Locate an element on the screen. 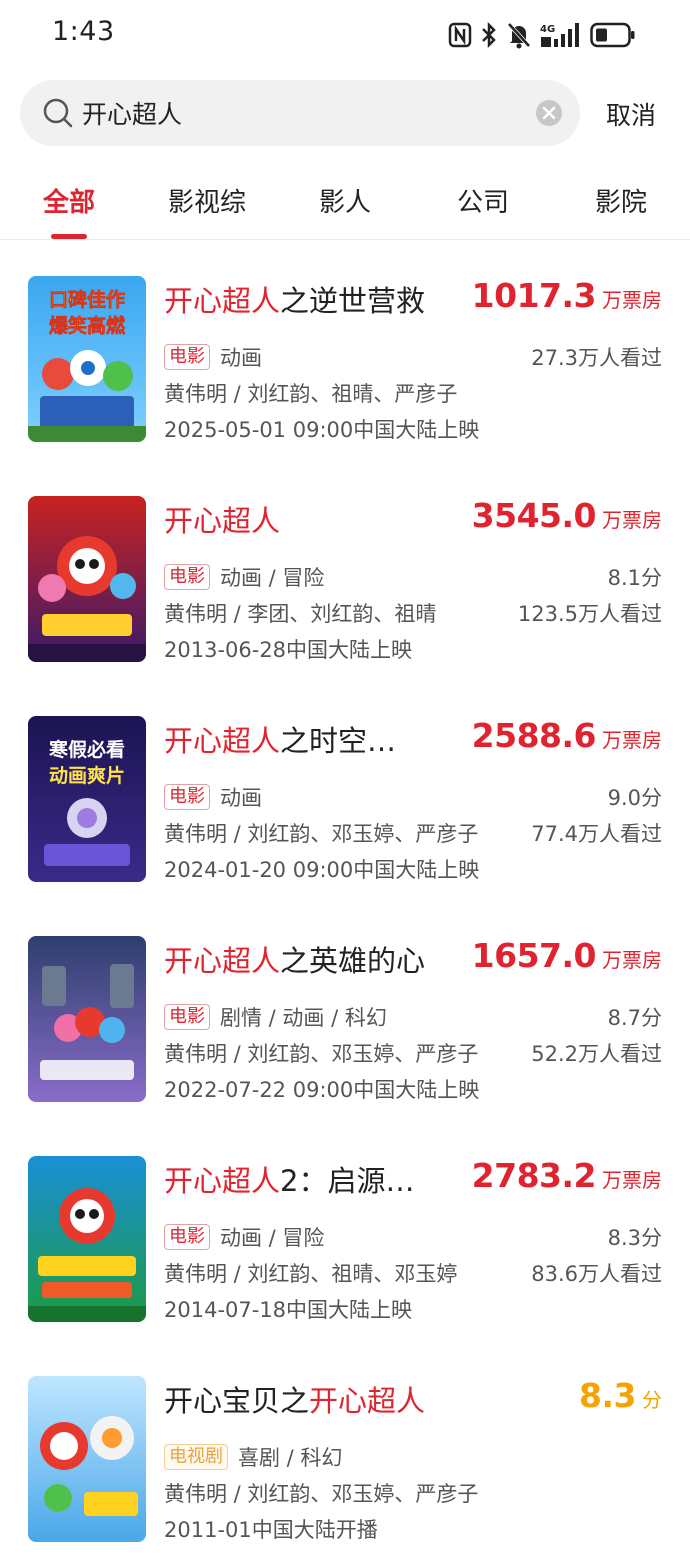  clear-icon is located at coordinates (549, 113).